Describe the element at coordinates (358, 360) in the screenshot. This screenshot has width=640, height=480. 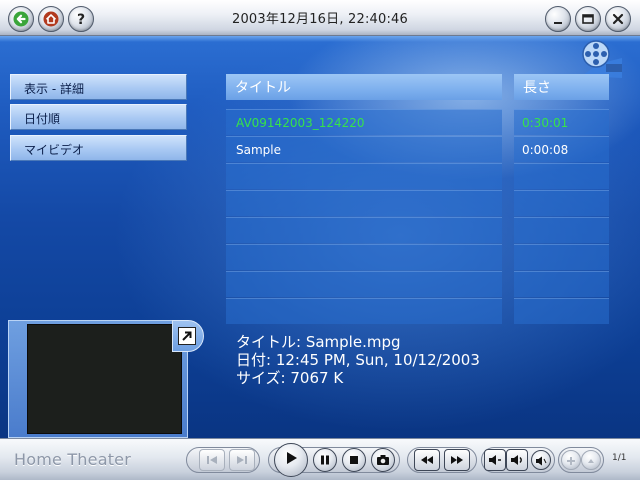
I see `detail-date: 日付: 12:45 PM, Sun, 10/12/2003` at that location.